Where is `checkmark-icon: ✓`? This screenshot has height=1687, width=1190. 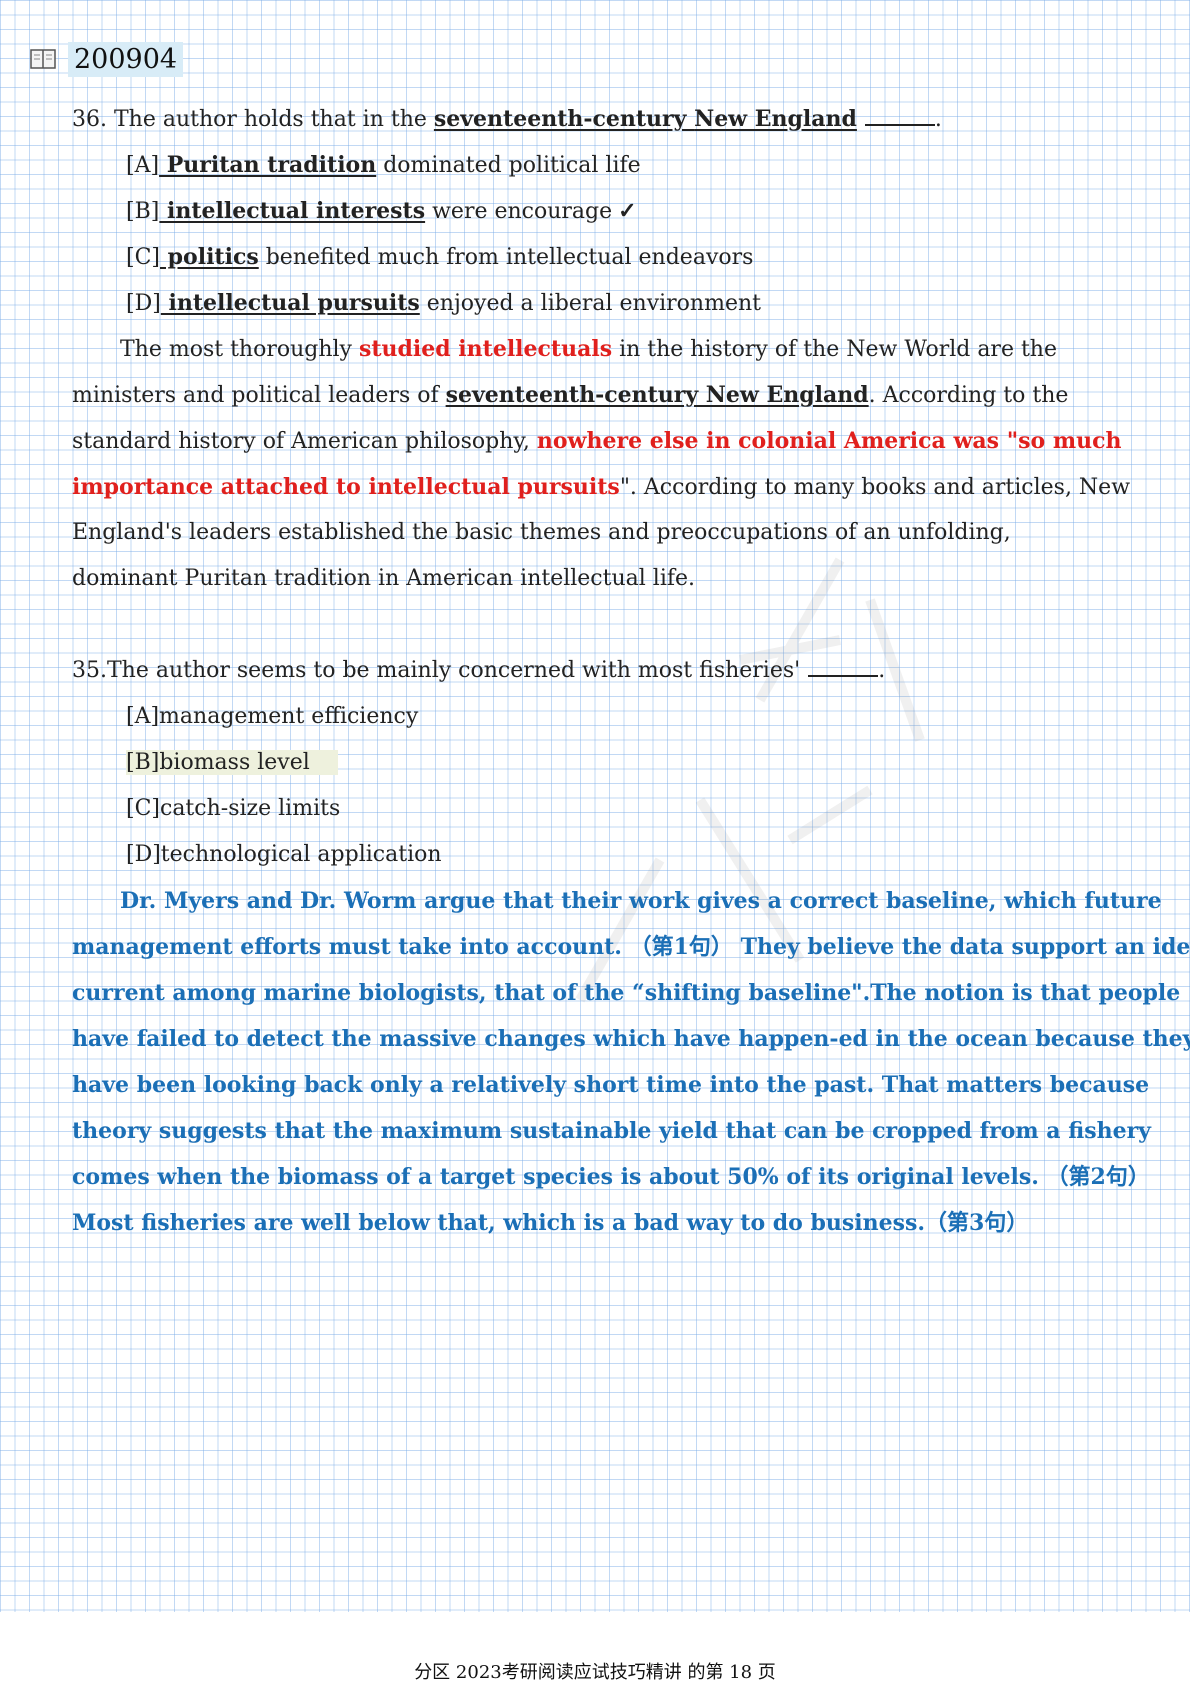 checkmark-icon: ✓ is located at coordinates (627, 211).